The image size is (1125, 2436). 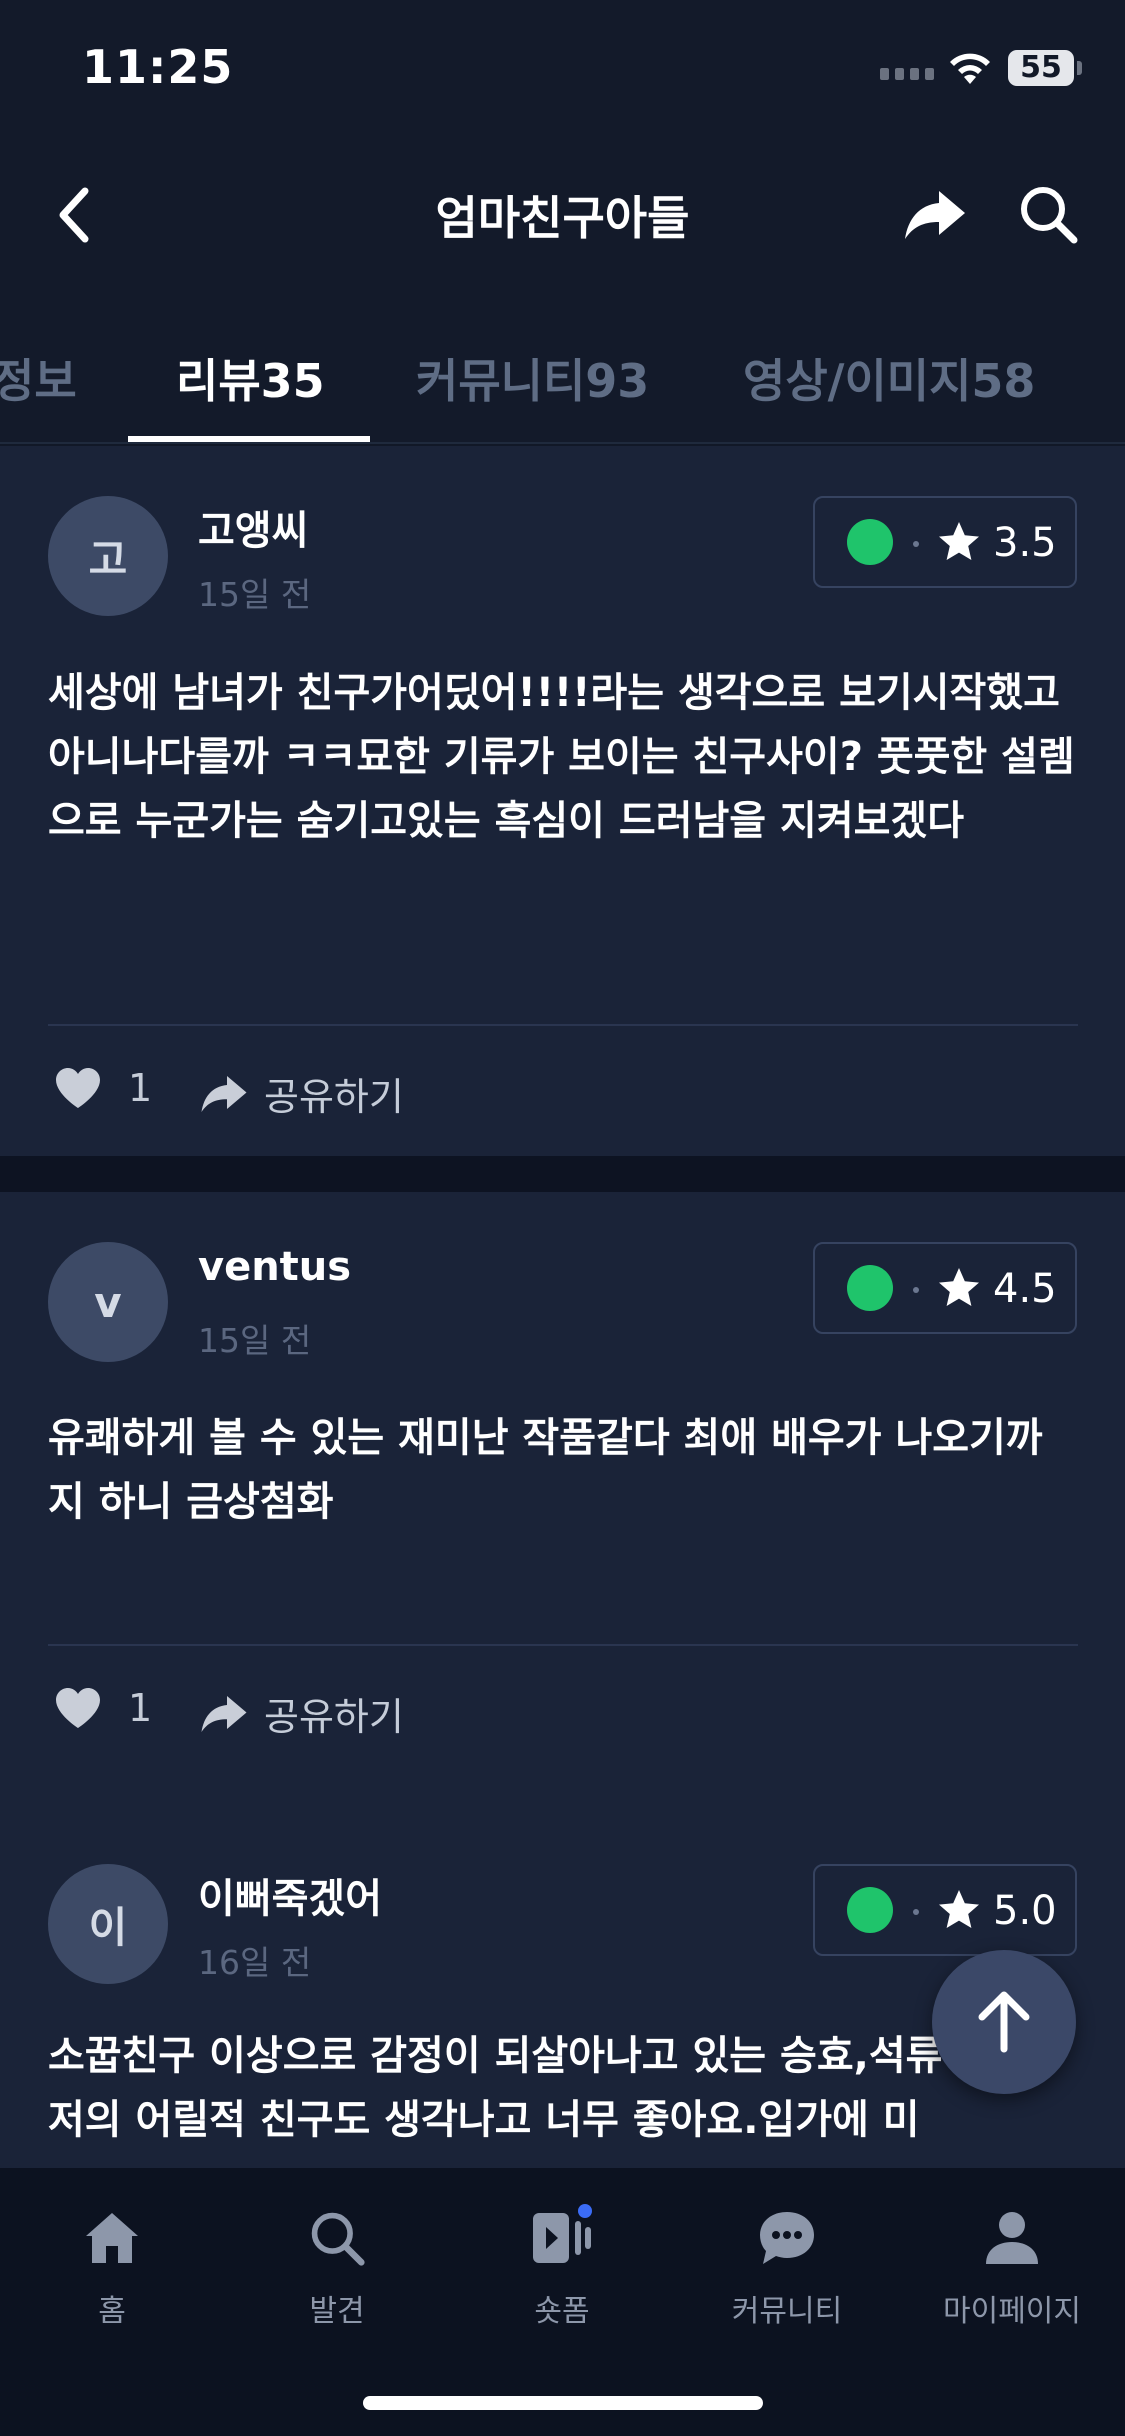 I want to click on arrow-up-icon, so click(x=1004, y=2022).